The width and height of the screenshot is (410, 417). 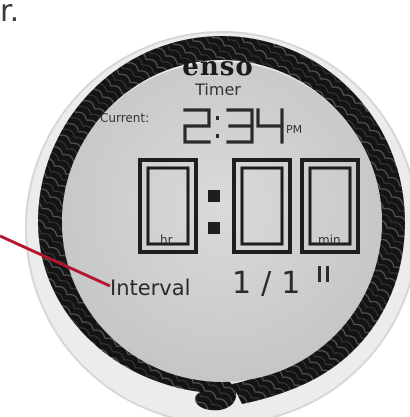 I want to click on pause-icon, so click(x=325, y=274).